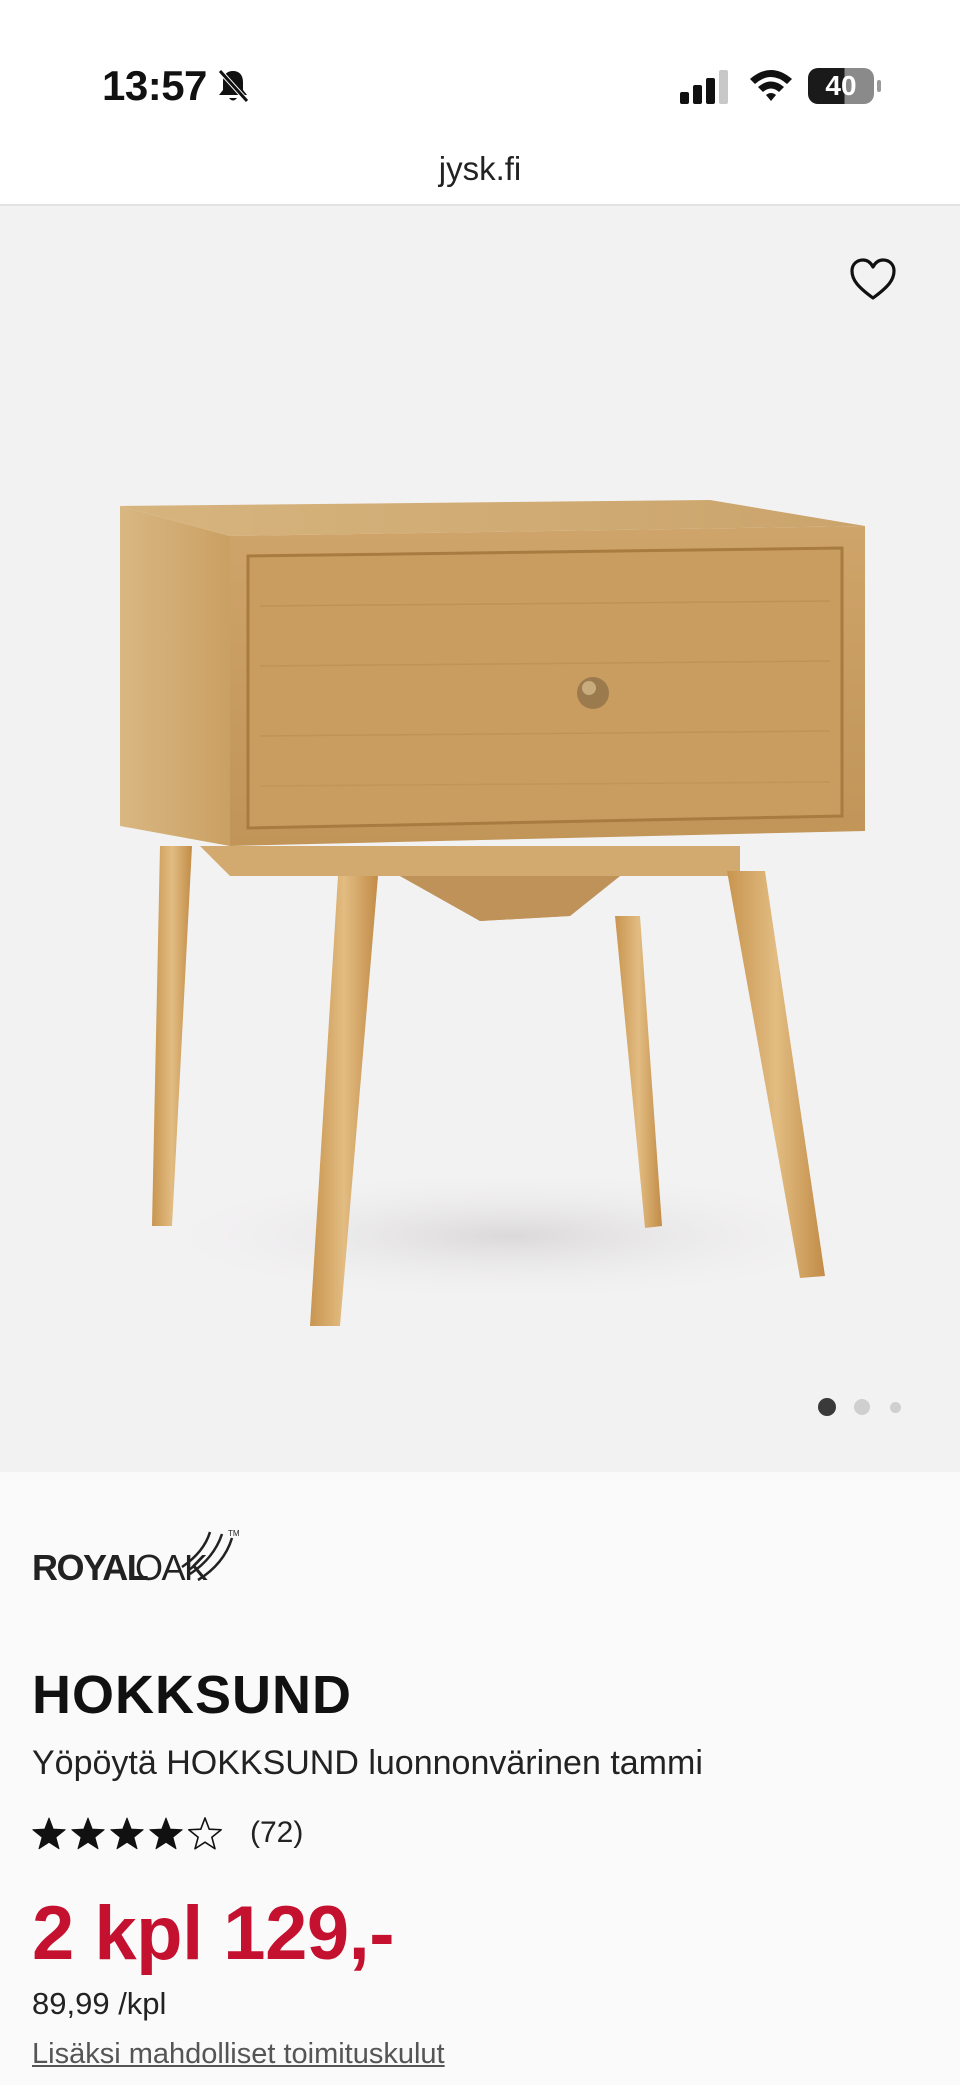  I want to click on status-bar: 13:57 40, so click(480, 70).